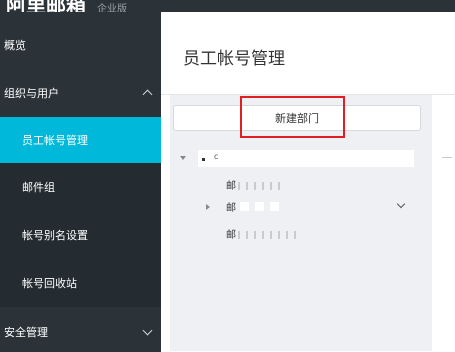 This screenshot has height=352, width=455. What do you see at coordinates (234, 59) in the screenshot?
I see `page-title: 员工帐号管理` at bounding box center [234, 59].